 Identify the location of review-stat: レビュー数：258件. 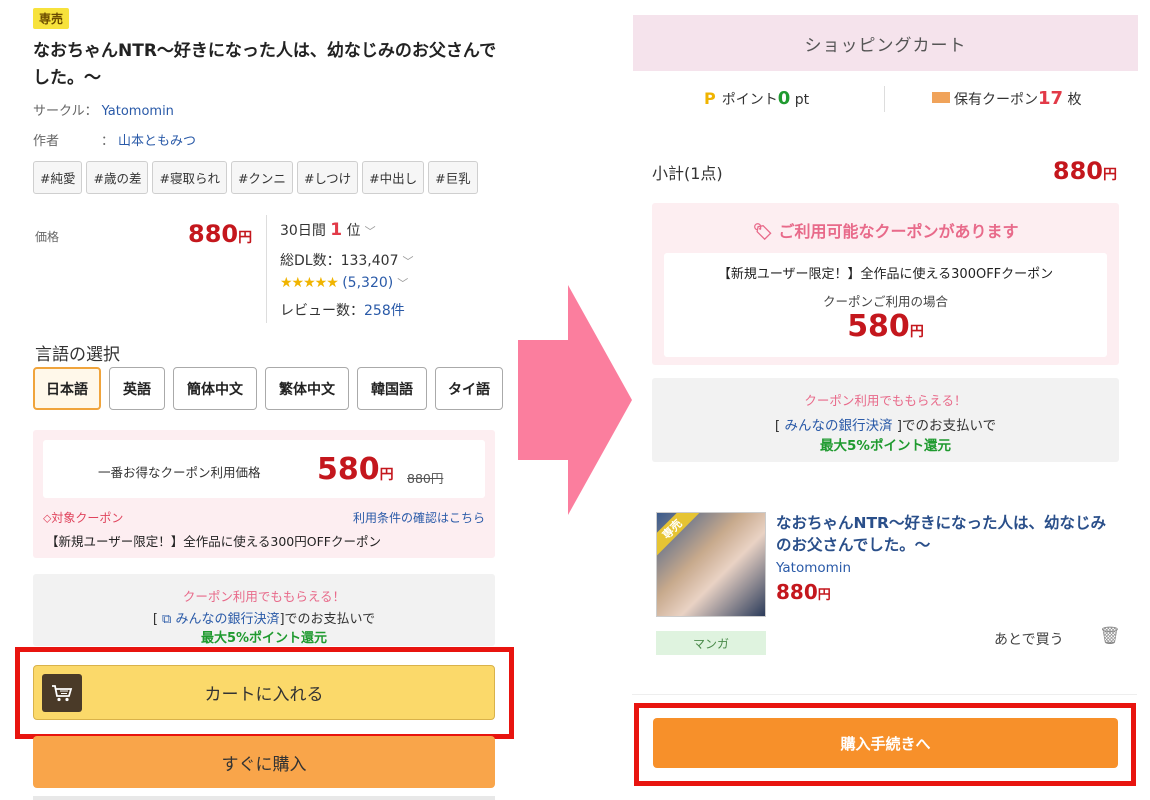
(342, 311).